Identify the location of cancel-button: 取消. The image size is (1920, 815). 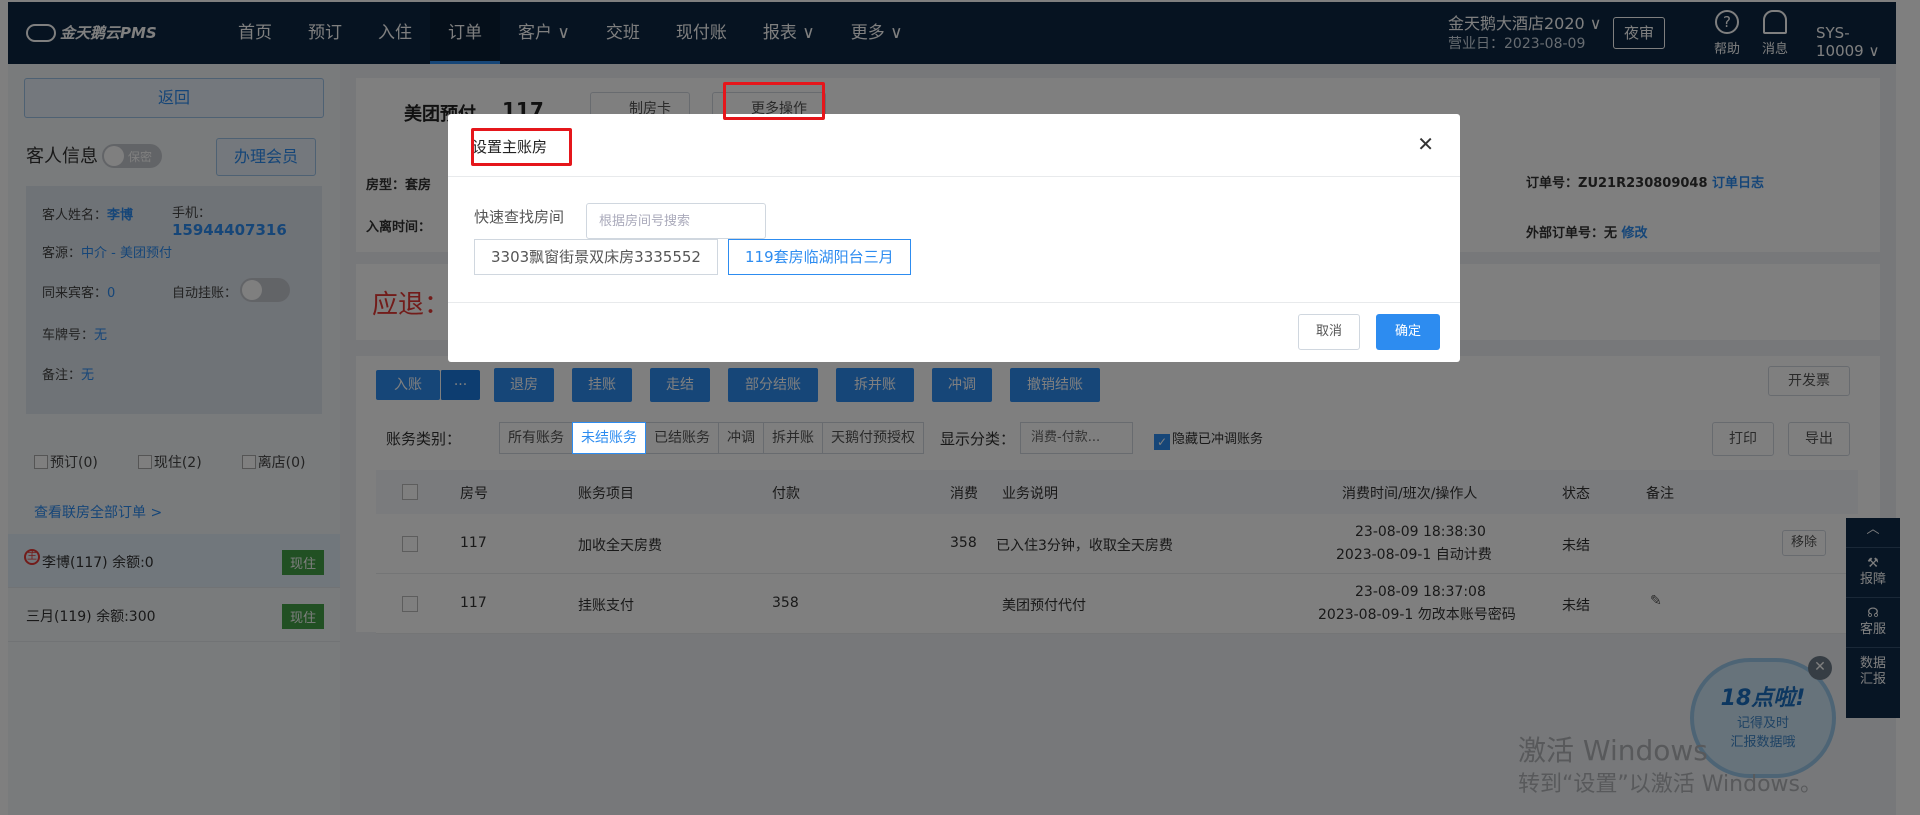
(1329, 332).